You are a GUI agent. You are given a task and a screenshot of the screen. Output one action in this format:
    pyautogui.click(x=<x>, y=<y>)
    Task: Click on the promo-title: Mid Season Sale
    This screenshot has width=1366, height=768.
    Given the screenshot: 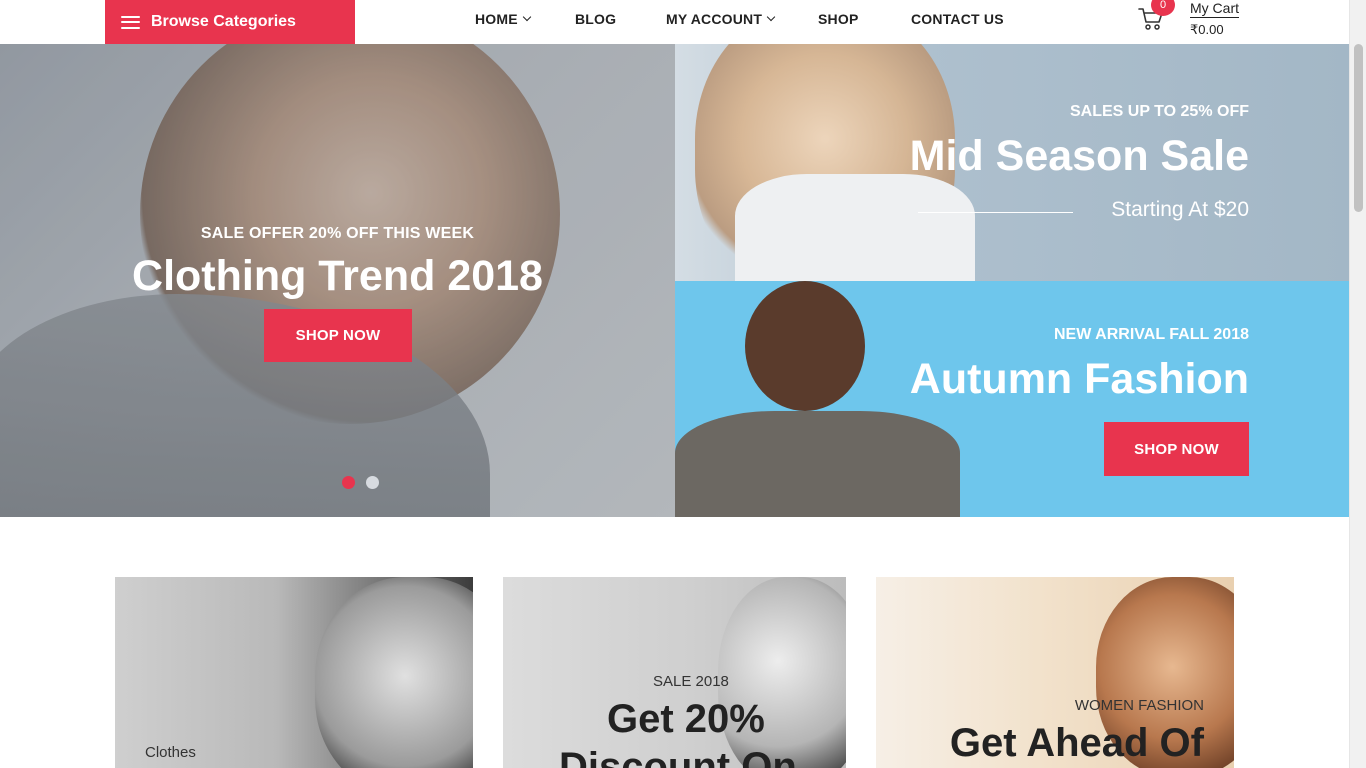 What is the action you would take?
    pyautogui.click(x=1079, y=156)
    